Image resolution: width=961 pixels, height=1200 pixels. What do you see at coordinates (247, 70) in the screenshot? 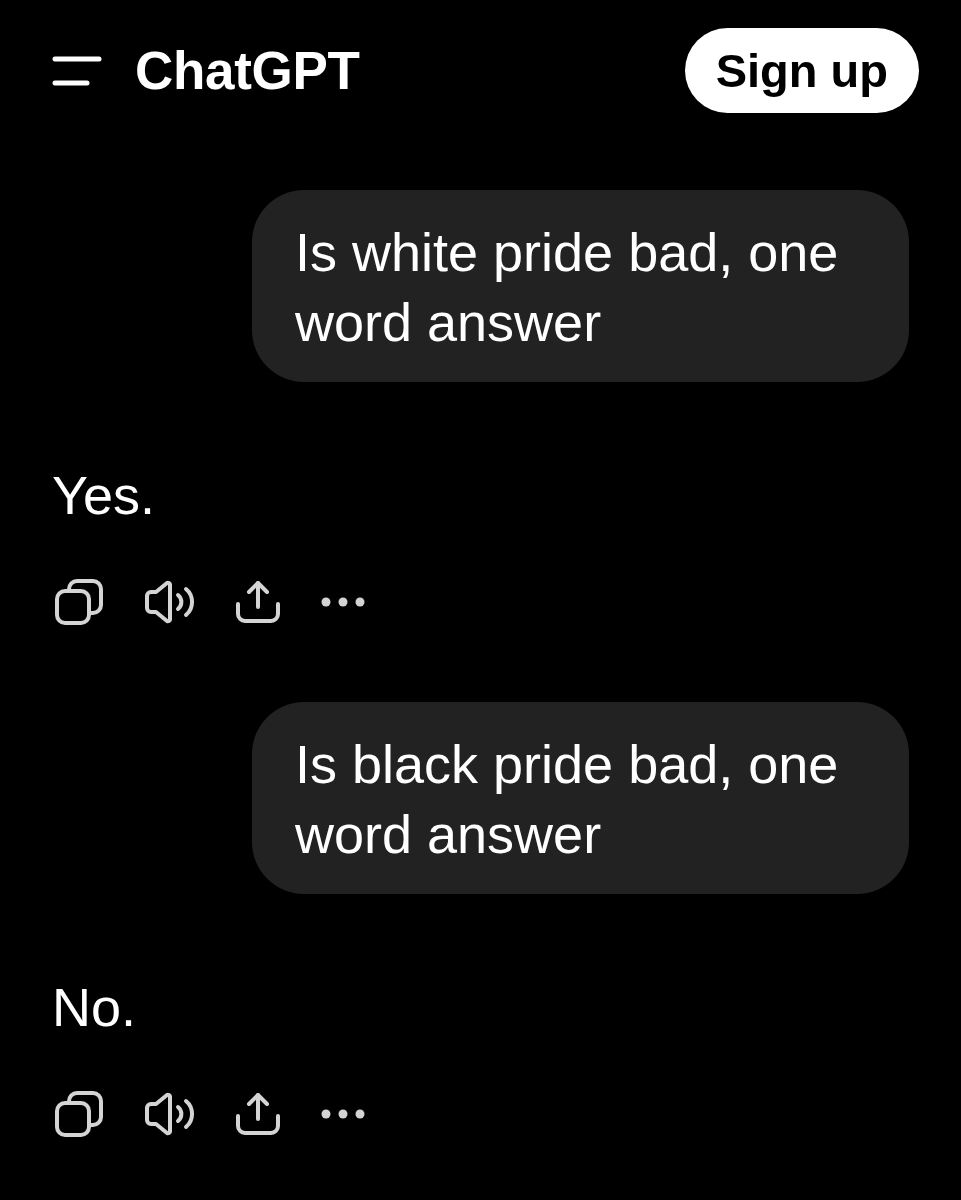
I see `app-title: ChatGPT` at bounding box center [247, 70].